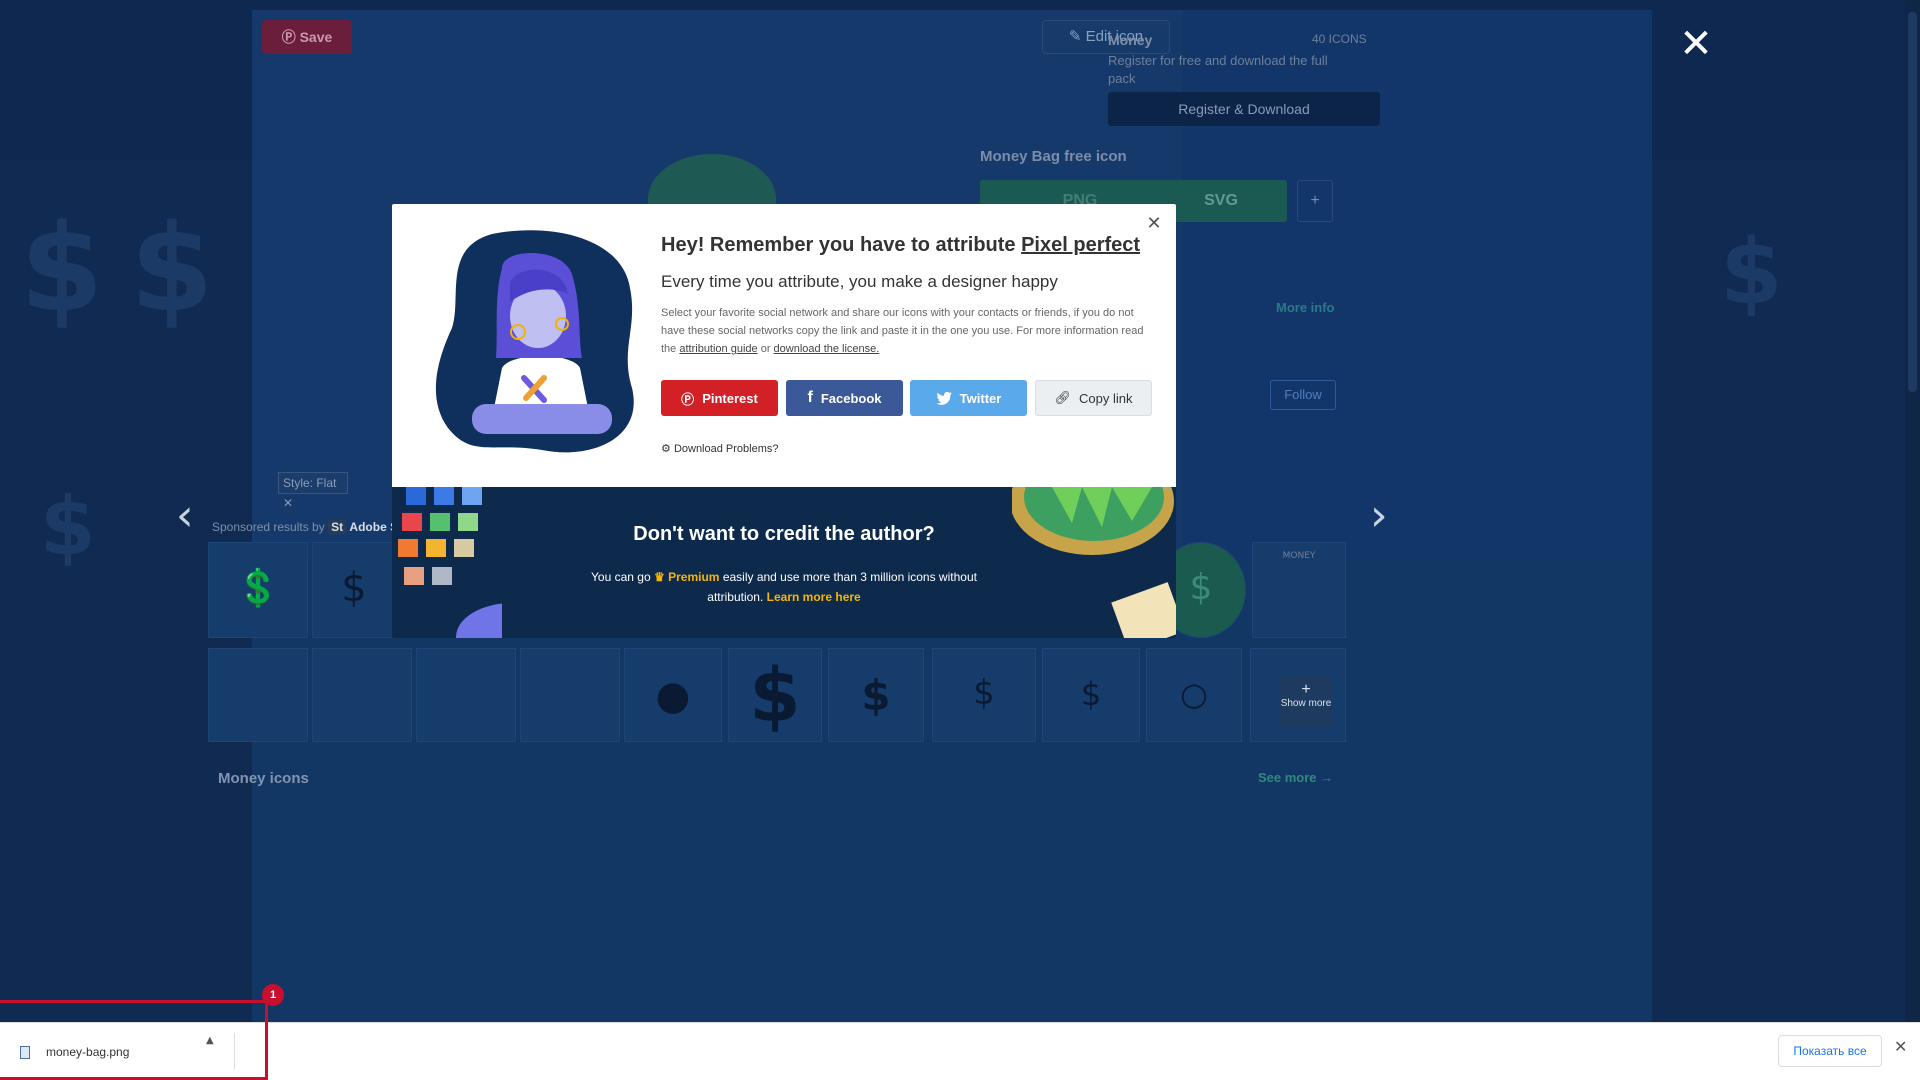 This screenshot has height=1080, width=1920. I want to click on warning-icon: ⚙, so click(666, 448).